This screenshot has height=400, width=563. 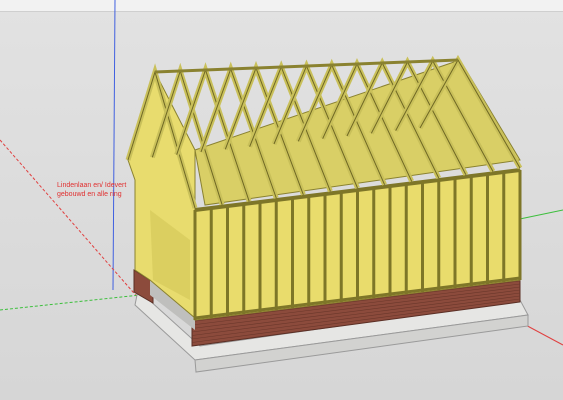 I want to click on red-axis, so click(x=70, y=220).